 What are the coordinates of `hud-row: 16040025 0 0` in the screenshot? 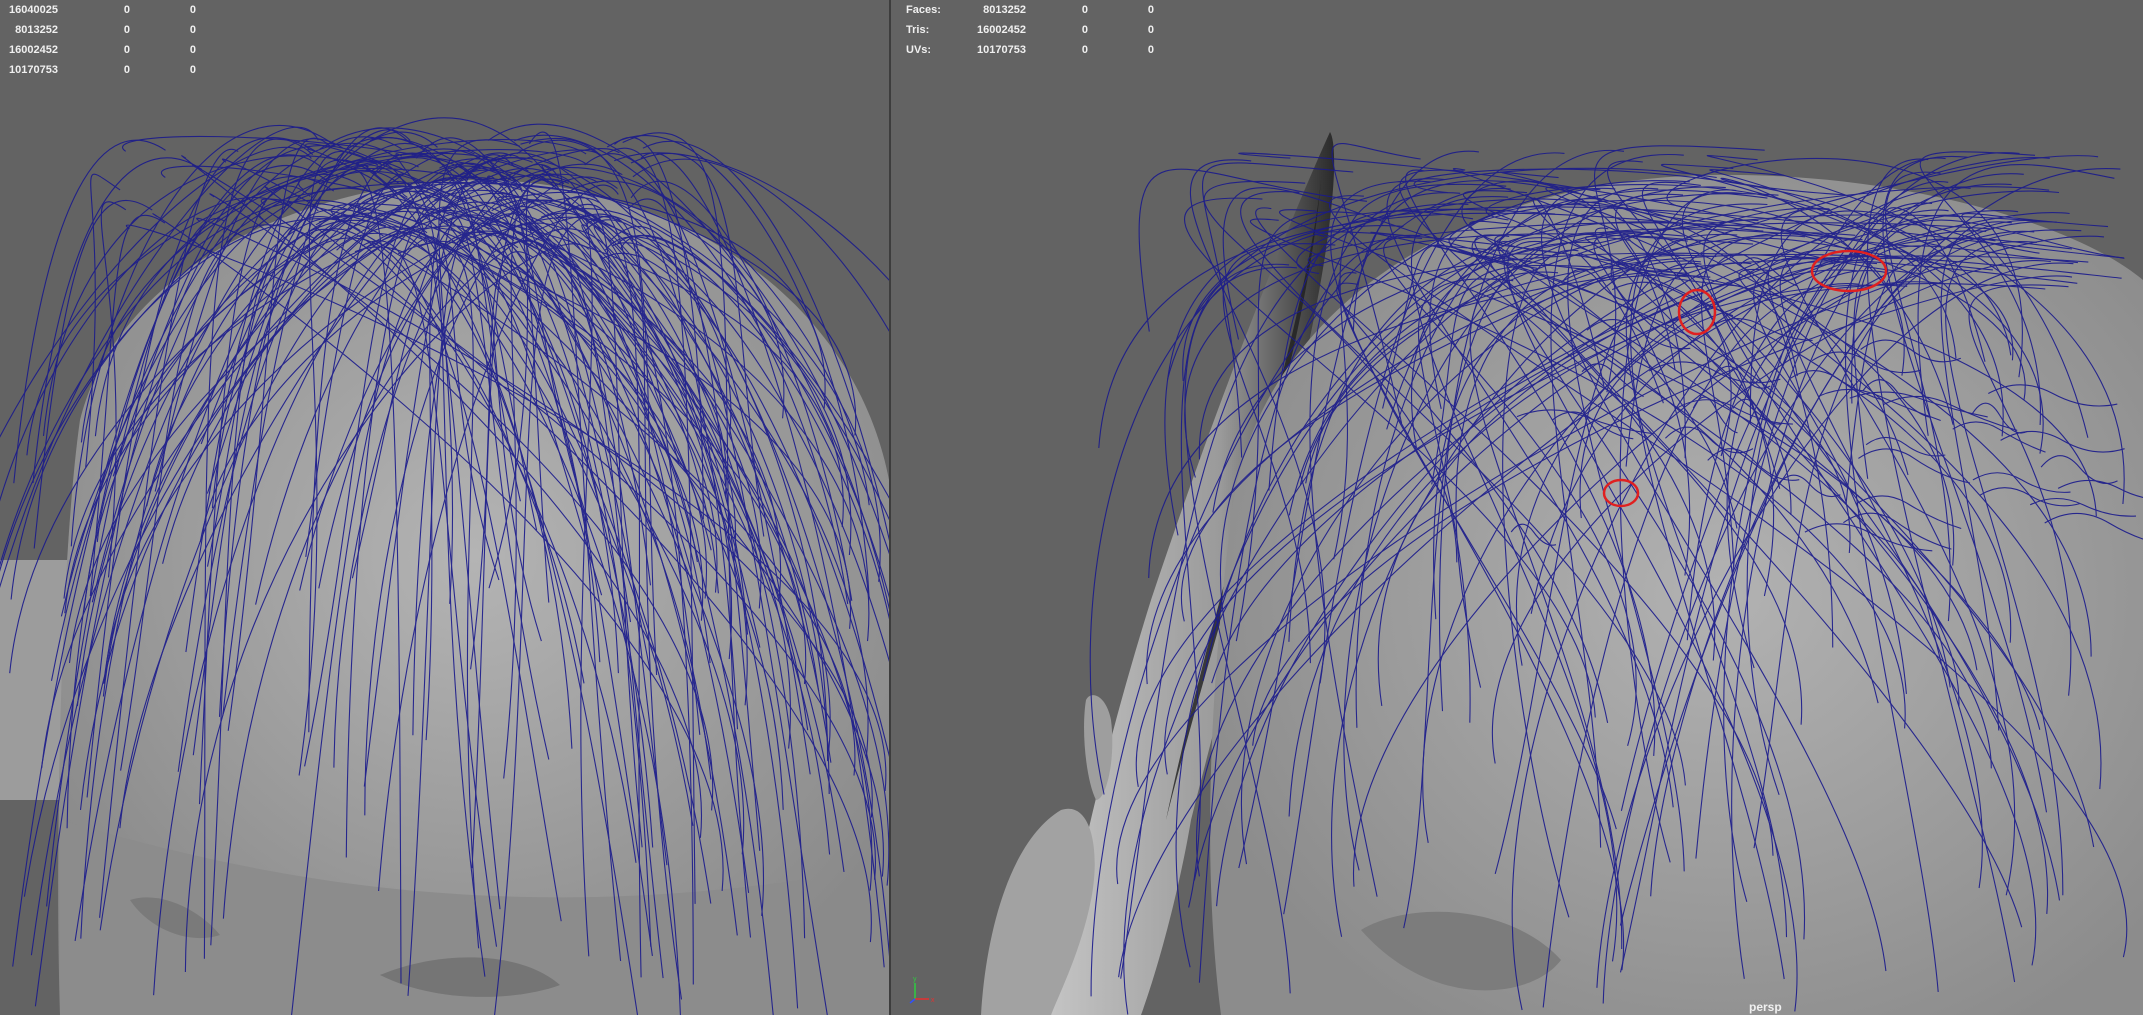 It's located at (102, 10).